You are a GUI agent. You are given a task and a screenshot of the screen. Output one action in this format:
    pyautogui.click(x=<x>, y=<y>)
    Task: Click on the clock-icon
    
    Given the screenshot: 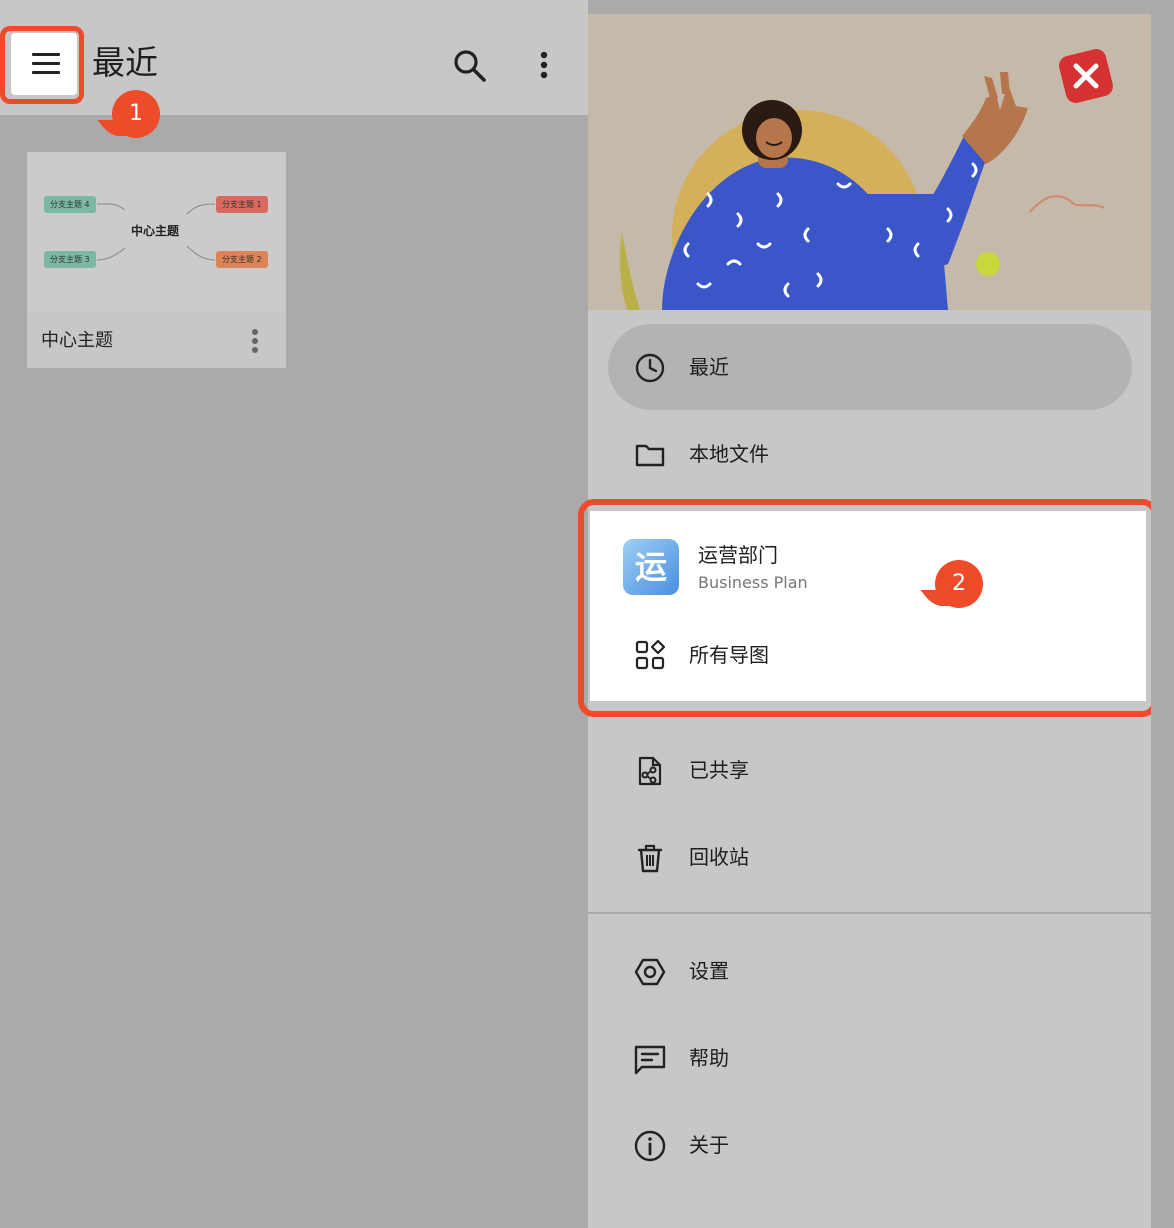 What is the action you would take?
    pyautogui.click(x=650, y=368)
    